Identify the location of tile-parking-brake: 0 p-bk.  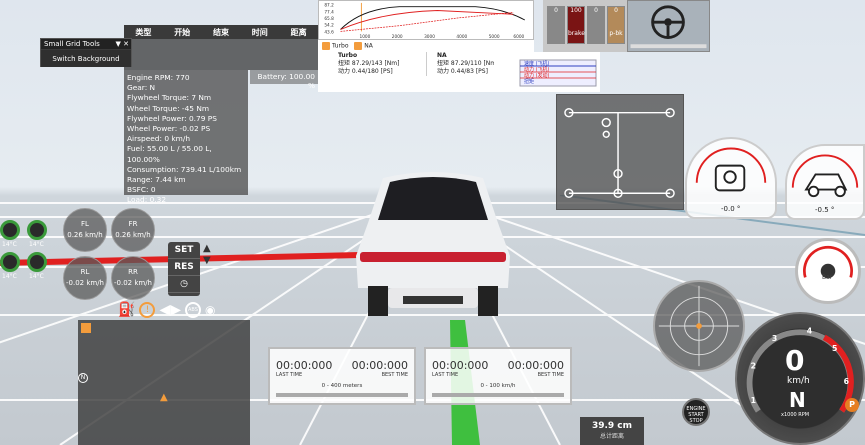
(616, 25).